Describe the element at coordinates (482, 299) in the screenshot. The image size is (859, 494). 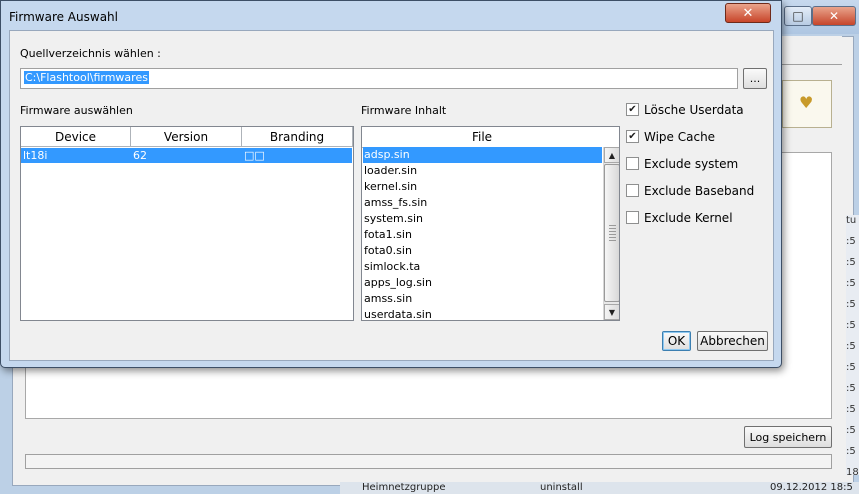
I see `file-list-item: amss.sin` at that location.